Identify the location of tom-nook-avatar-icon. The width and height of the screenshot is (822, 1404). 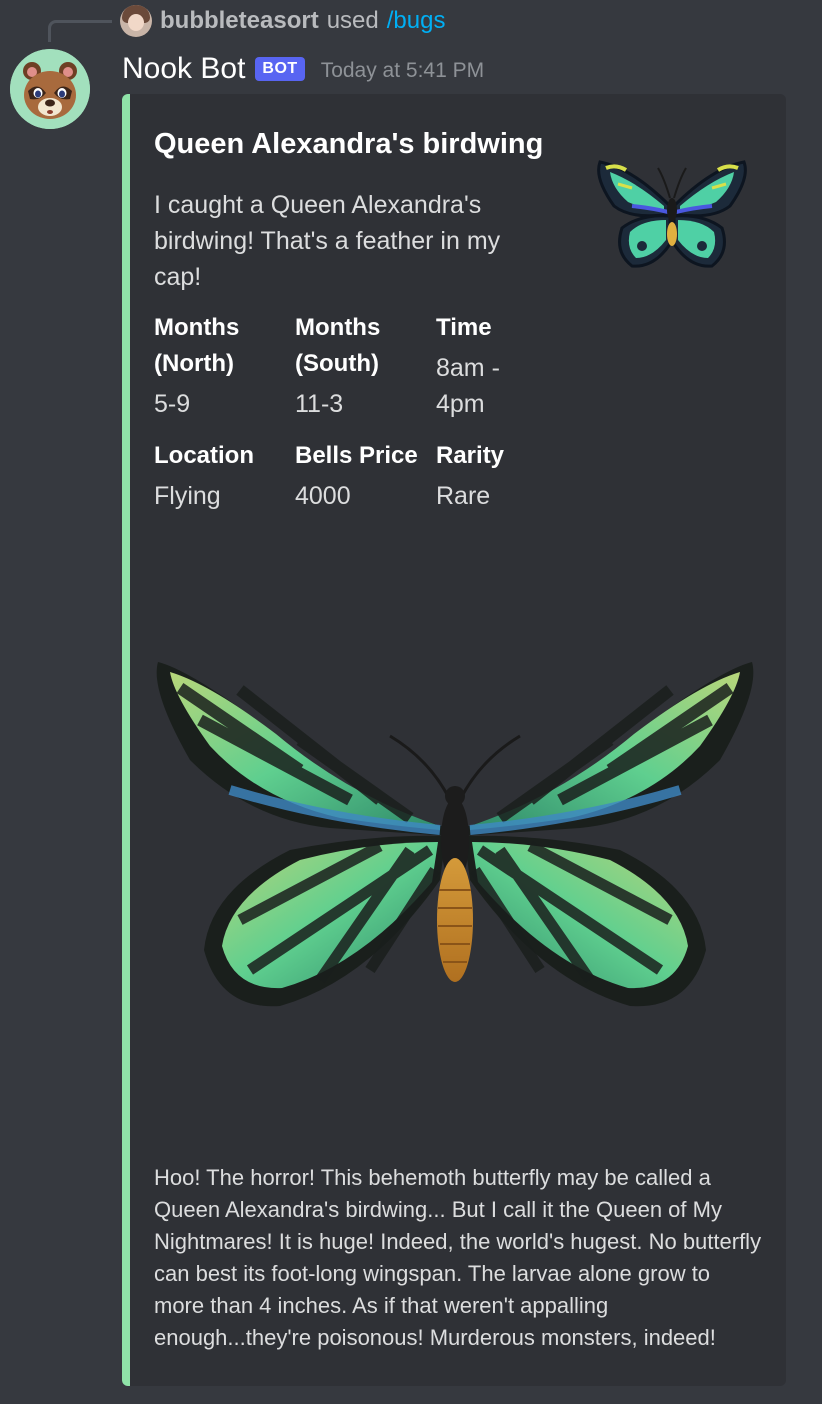
(50, 89).